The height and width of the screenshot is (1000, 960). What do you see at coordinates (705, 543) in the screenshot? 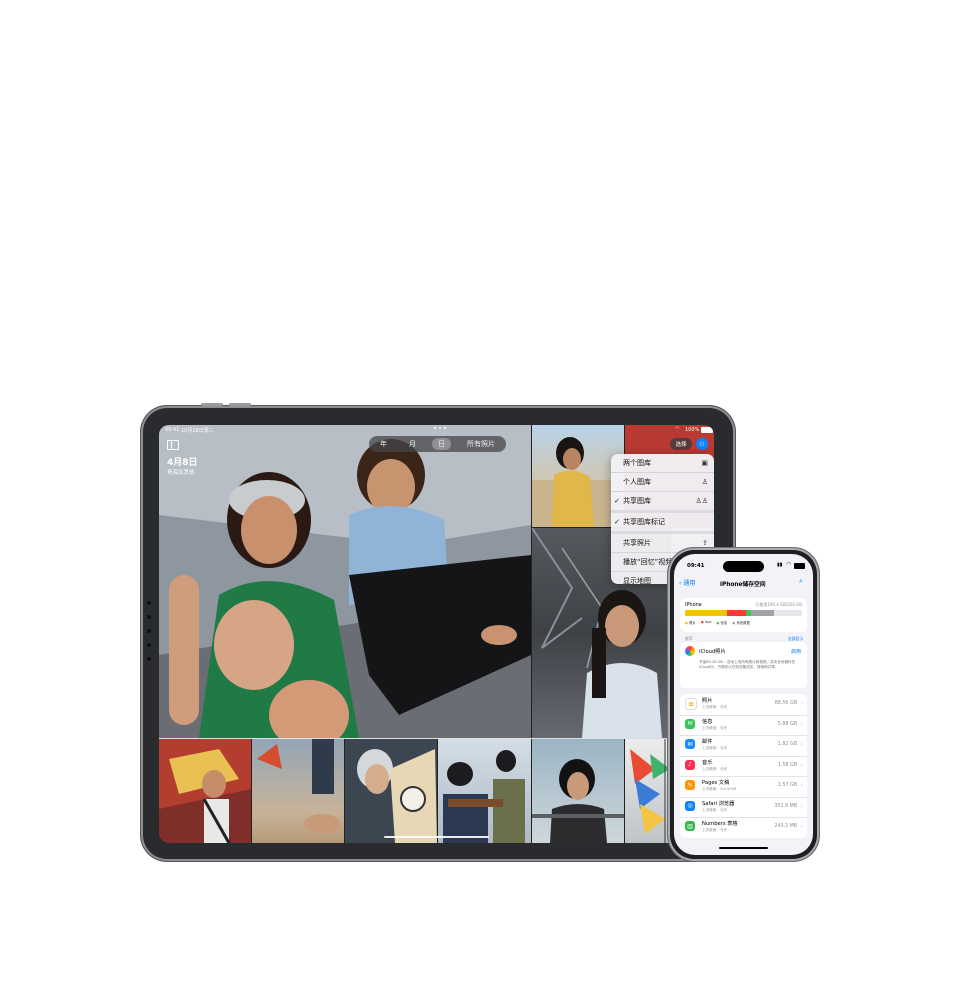
I see `share-icon: ⇪` at bounding box center [705, 543].